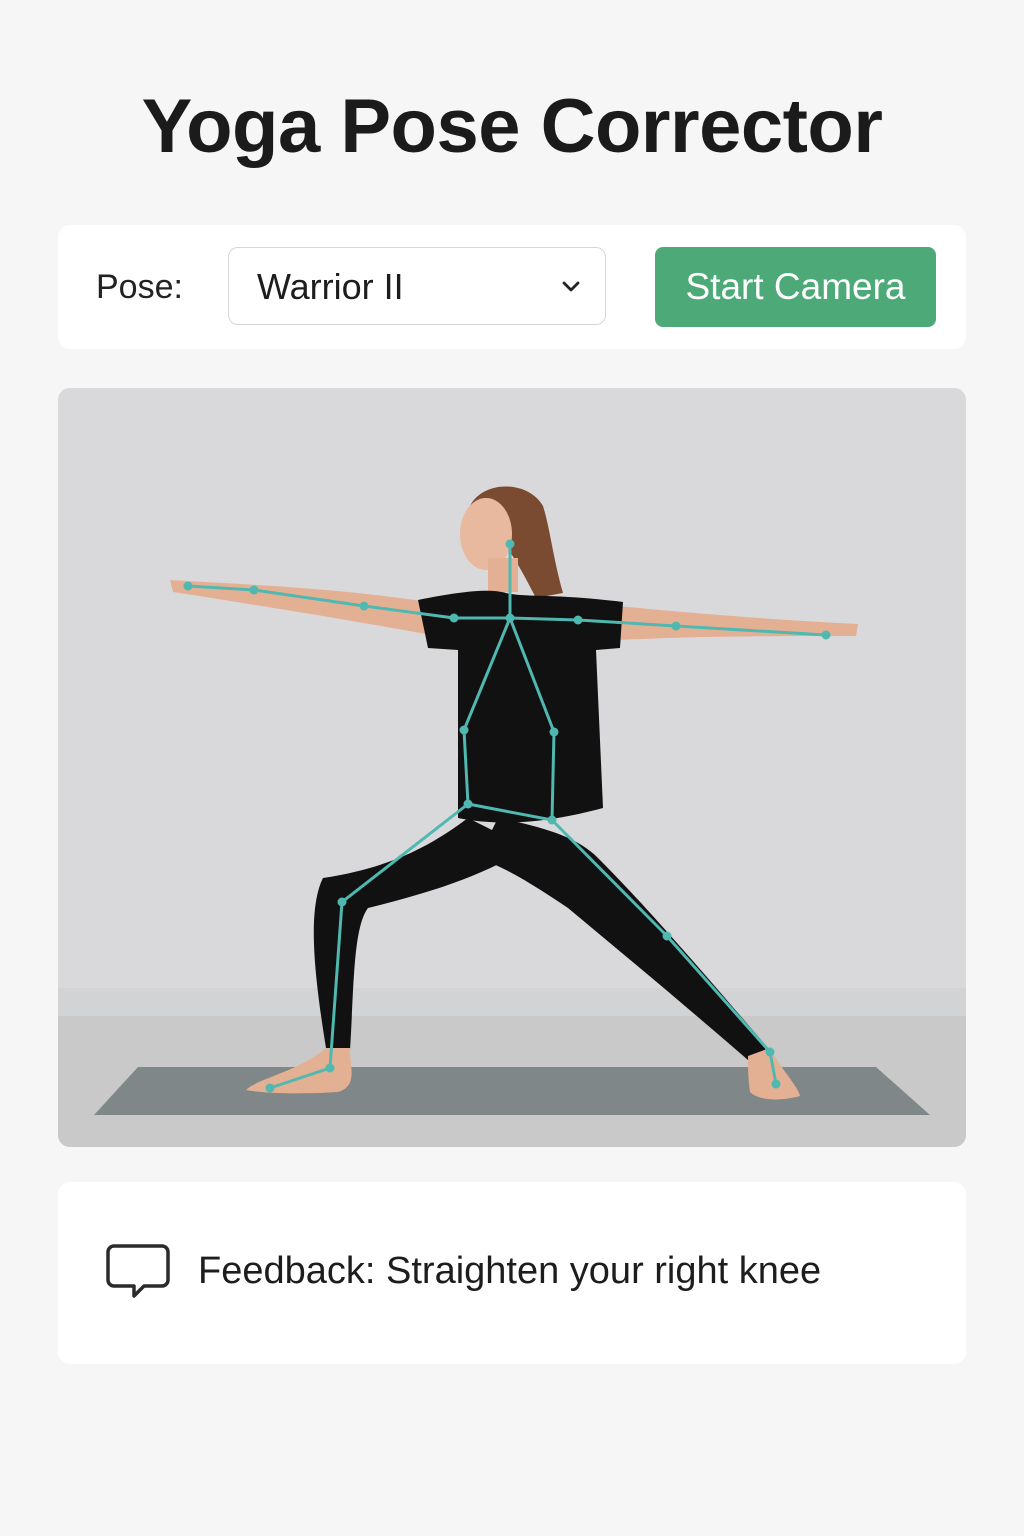 This screenshot has height=1536, width=1024. What do you see at coordinates (795, 287) in the screenshot?
I see `start-camera-button: Start Camera` at bounding box center [795, 287].